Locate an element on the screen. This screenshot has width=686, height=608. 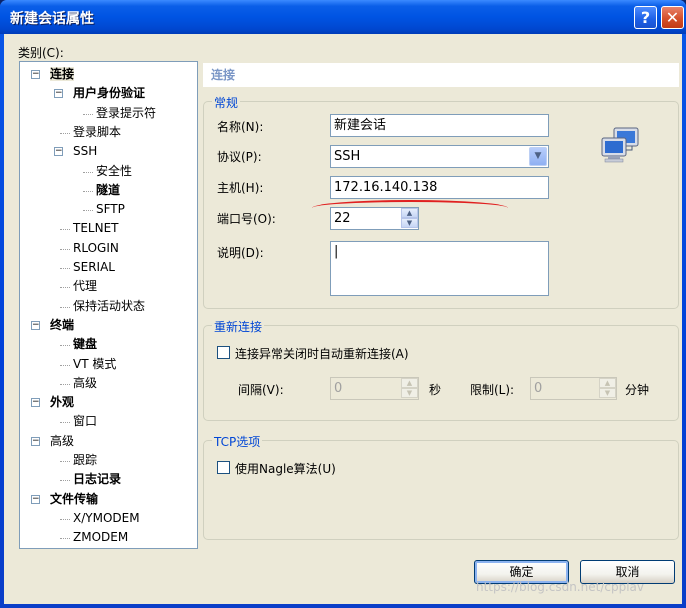
tree-item: RLOGIN is located at coordinates (96, 248).